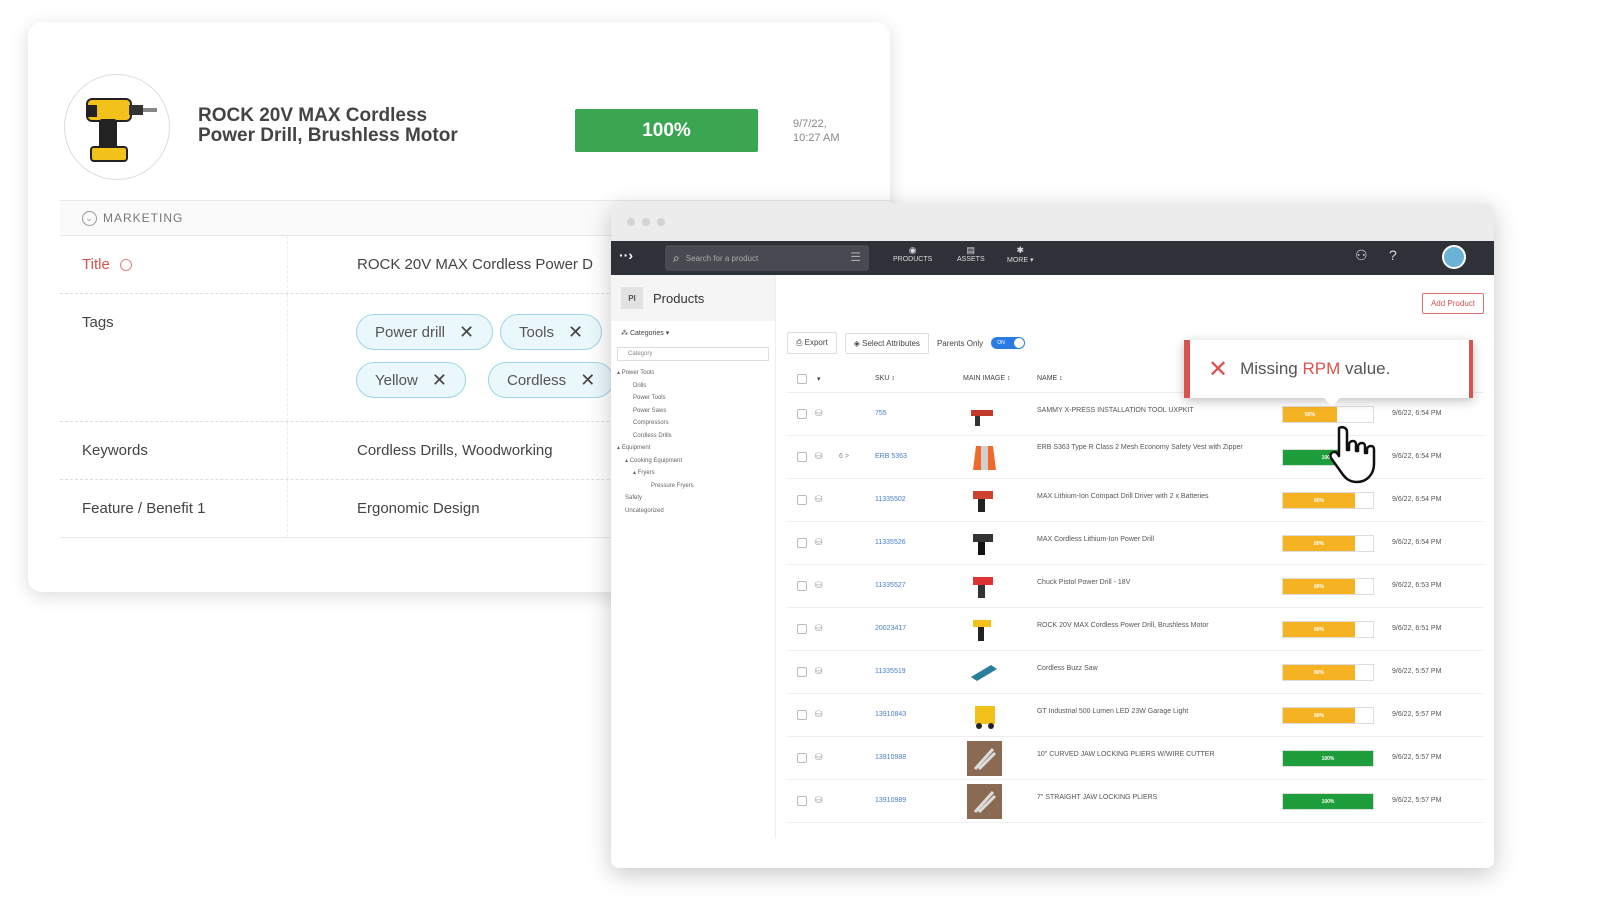 The width and height of the screenshot is (1600, 900). What do you see at coordinates (890, 671) in the screenshot?
I see `sku-link: 11335519` at bounding box center [890, 671].